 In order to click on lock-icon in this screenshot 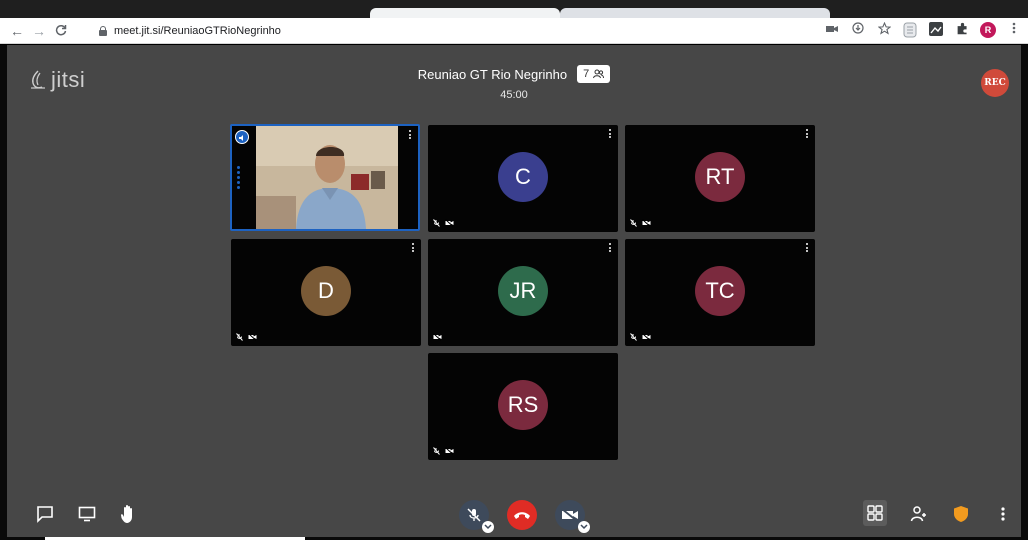, I will do `click(103, 31)`.